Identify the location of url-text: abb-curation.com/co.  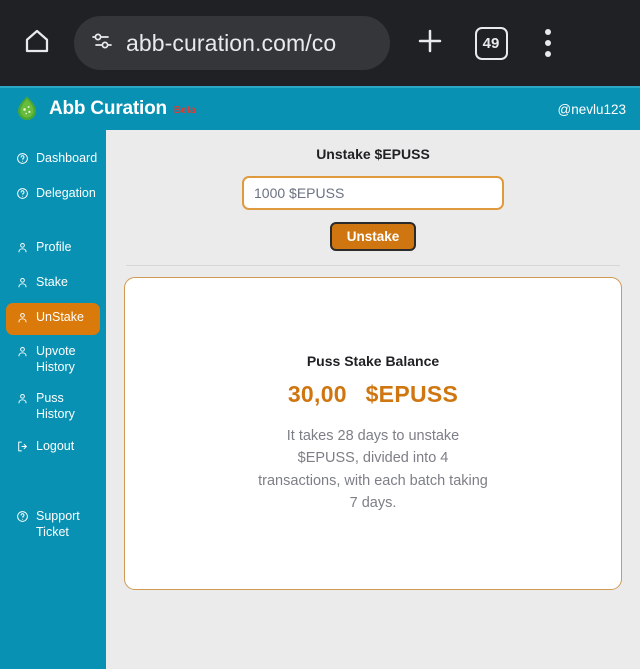
(231, 42).